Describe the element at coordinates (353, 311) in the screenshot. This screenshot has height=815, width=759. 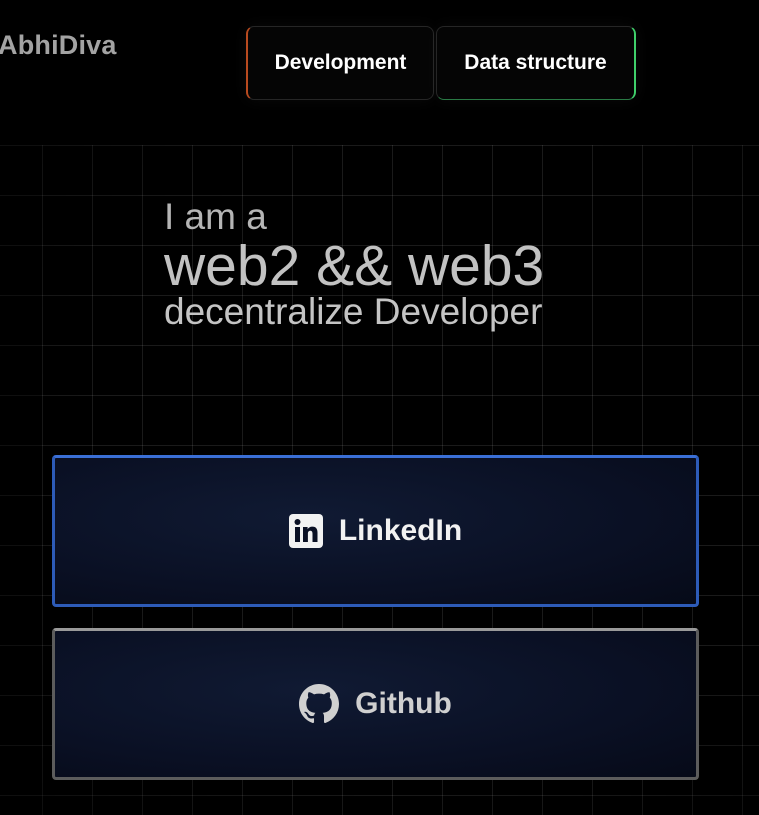
I see `hero-line-3: decentralize Developer` at that location.